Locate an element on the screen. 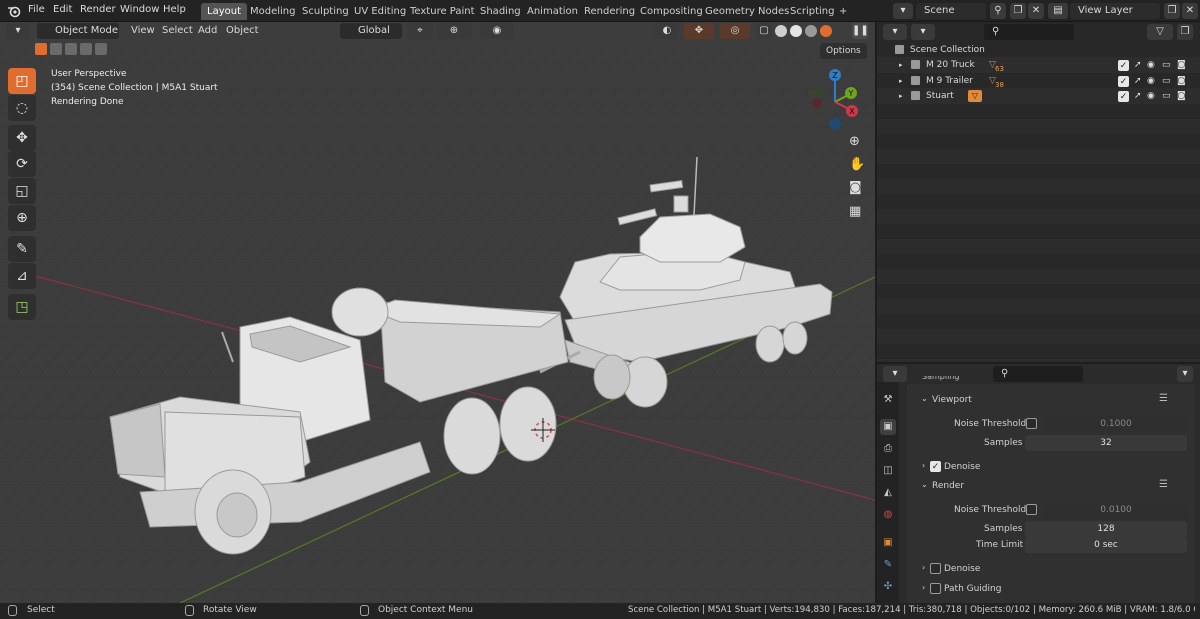 This screenshot has width=1200, height=619. menu-window: Window is located at coordinates (139, 9).